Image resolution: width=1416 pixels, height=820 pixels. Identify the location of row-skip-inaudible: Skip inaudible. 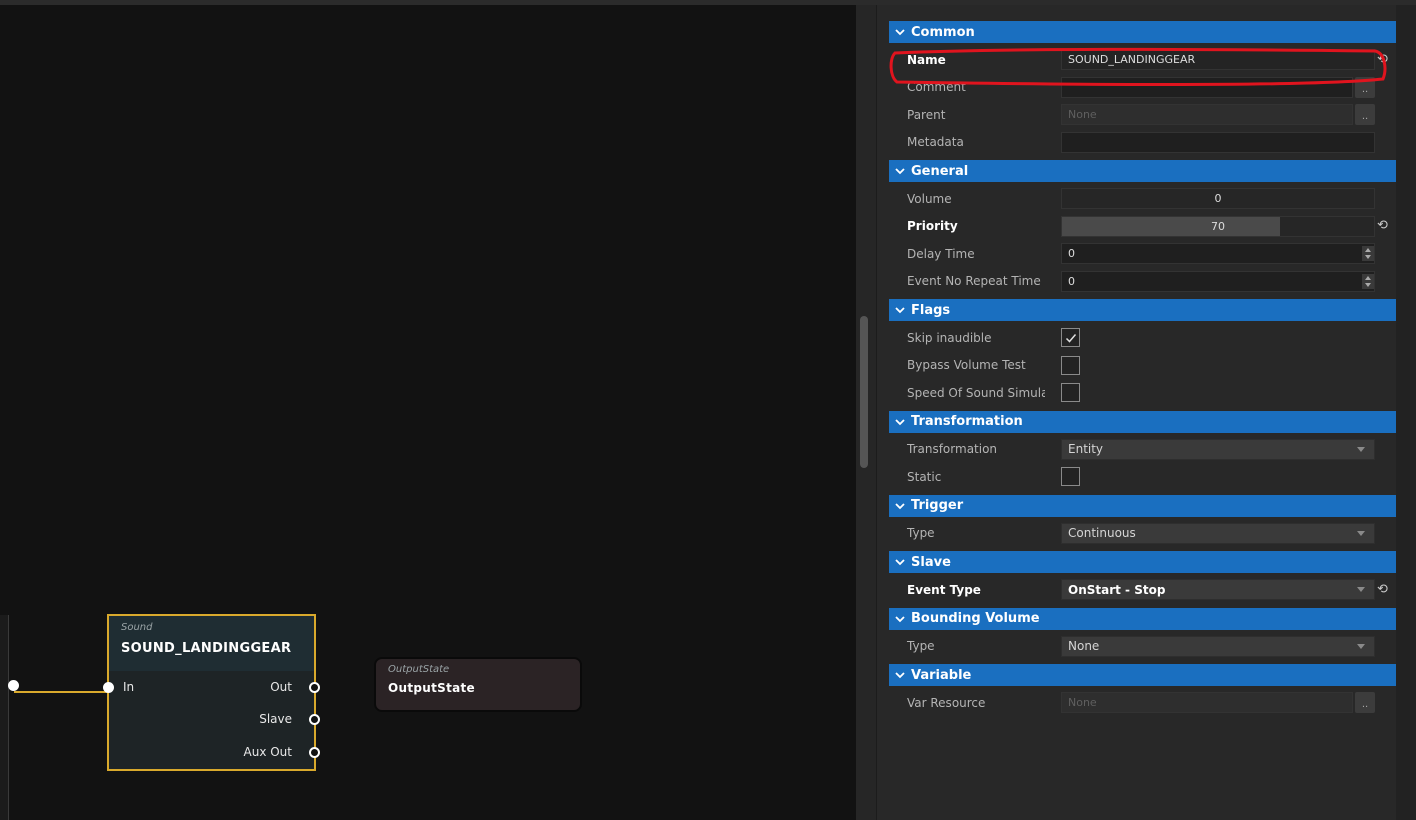
(1142, 338).